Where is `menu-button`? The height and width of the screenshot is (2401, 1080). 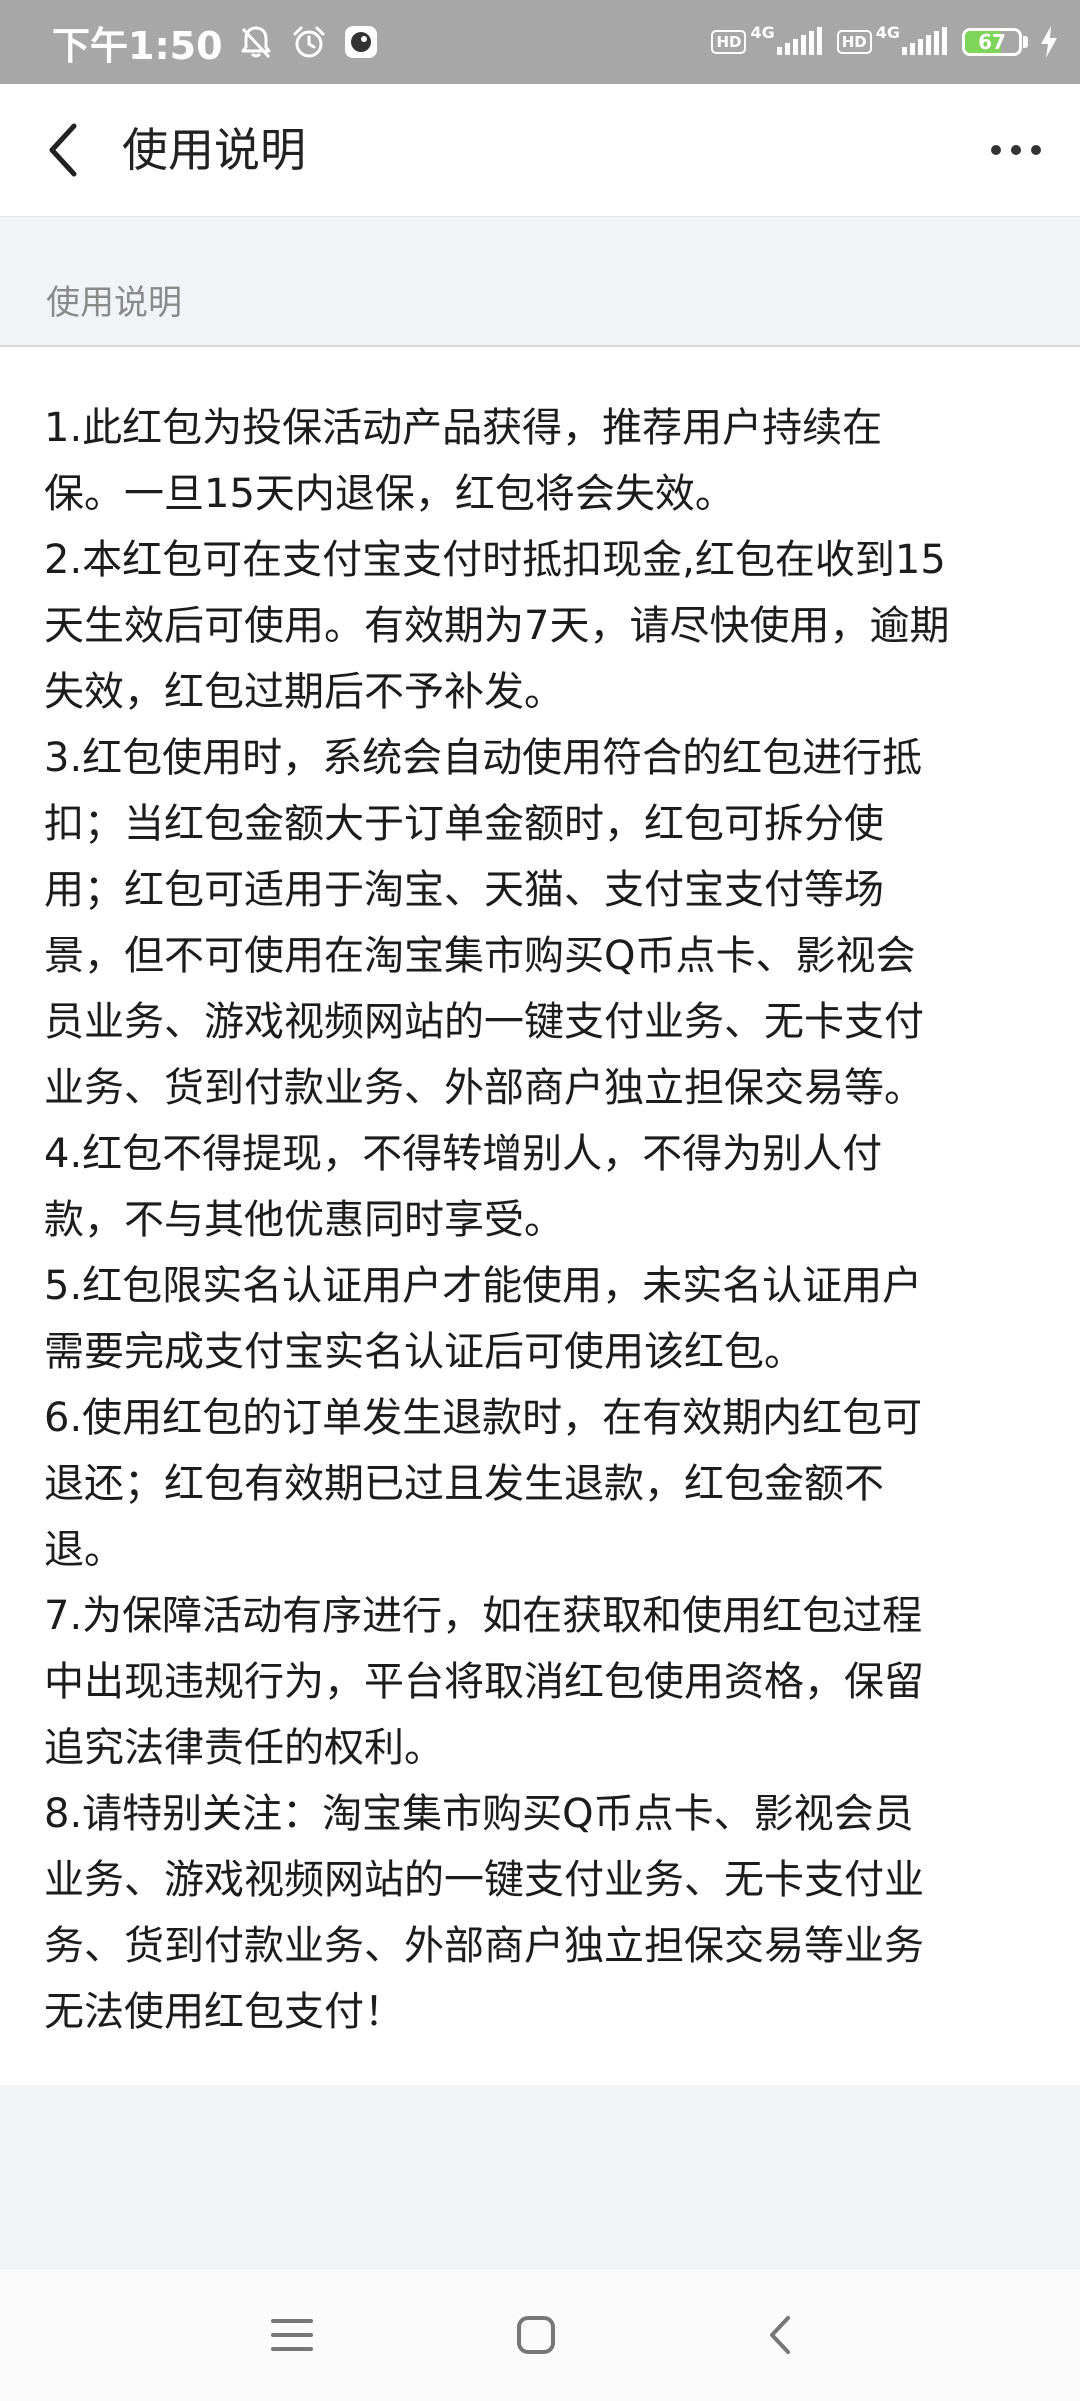
menu-button is located at coordinates (292, 2335).